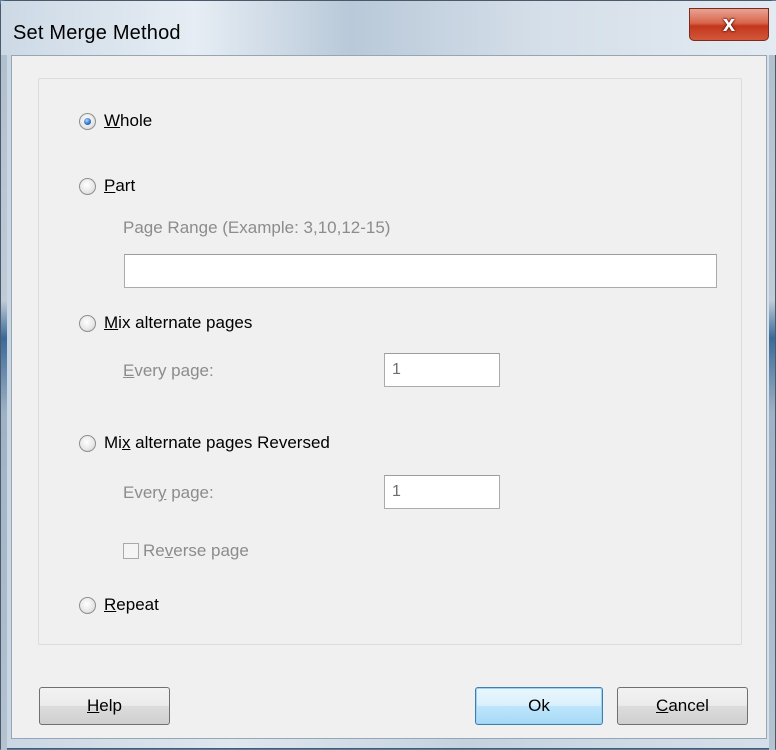 This screenshot has height=750, width=776. What do you see at coordinates (257, 227) in the screenshot?
I see `page-range-label: Page Range (Example: 3,10,12-15)` at bounding box center [257, 227].